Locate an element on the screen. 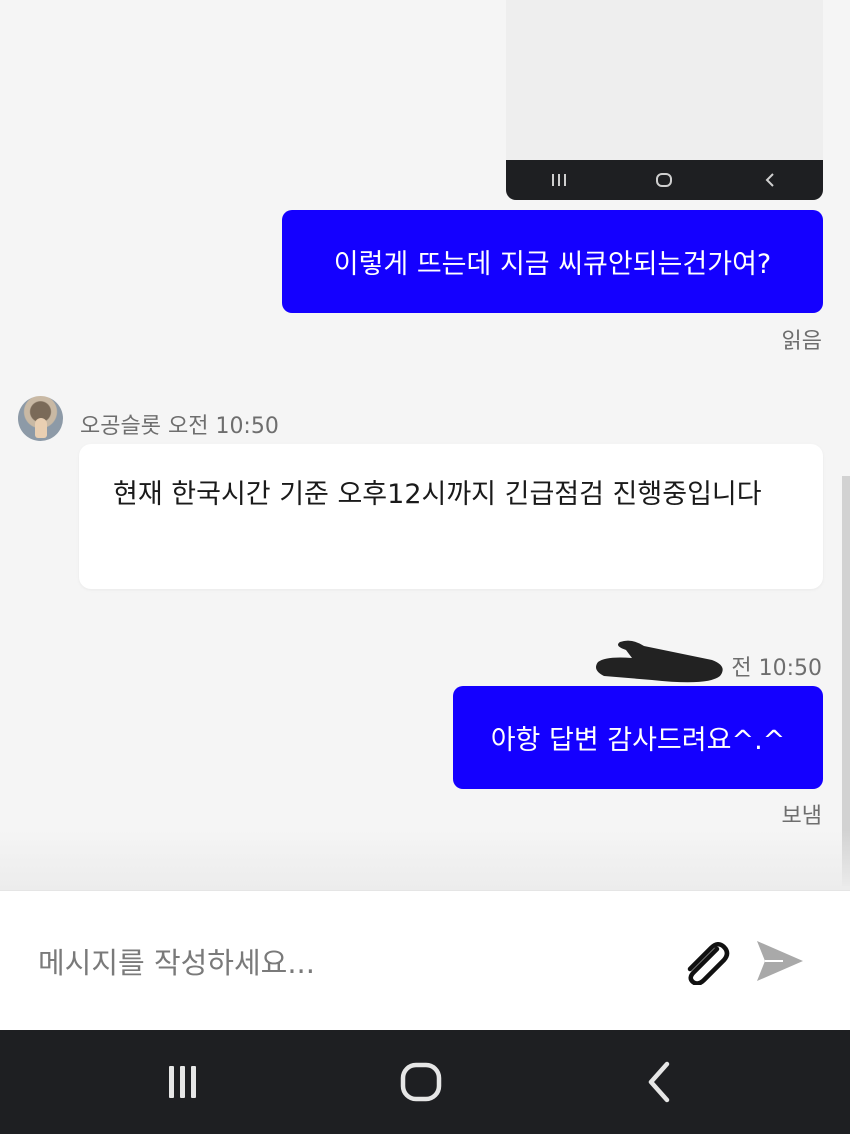 The image size is (850, 1134). send-button is located at coordinates (780, 961).